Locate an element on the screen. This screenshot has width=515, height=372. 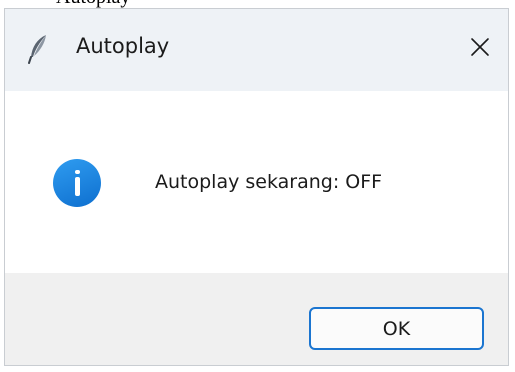
message-text: Autoplay sekarang: OFF is located at coordinates (269, 182).